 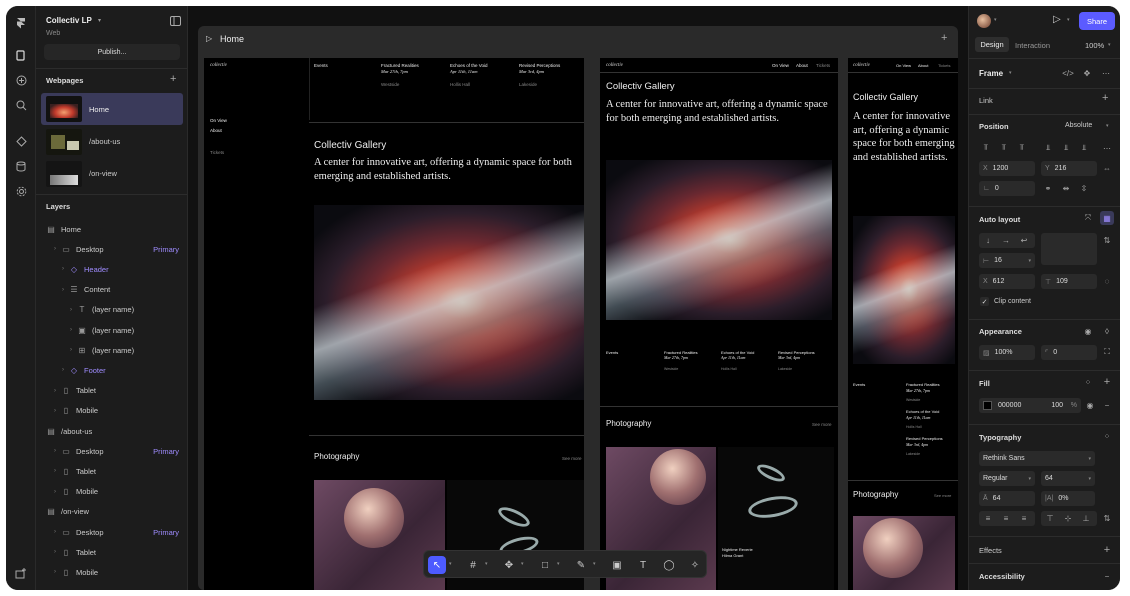 I want to click on drop-icon: ◊, so click(x=1107, y=331).